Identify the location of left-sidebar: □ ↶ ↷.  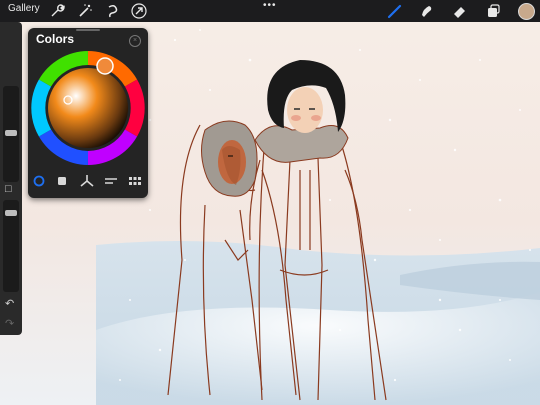
(11, 178).